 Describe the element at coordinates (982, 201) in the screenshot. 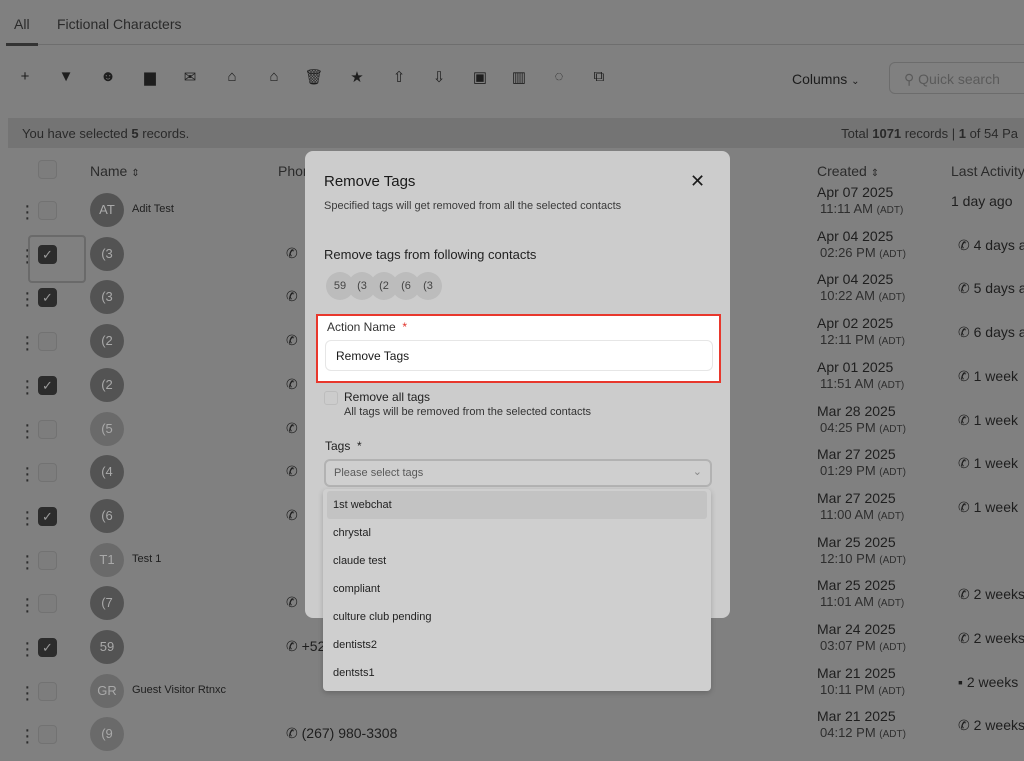

I see `last-activity: 1 day ago` at that location.